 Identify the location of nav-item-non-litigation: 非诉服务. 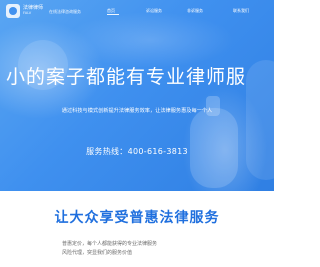
(195, 11).